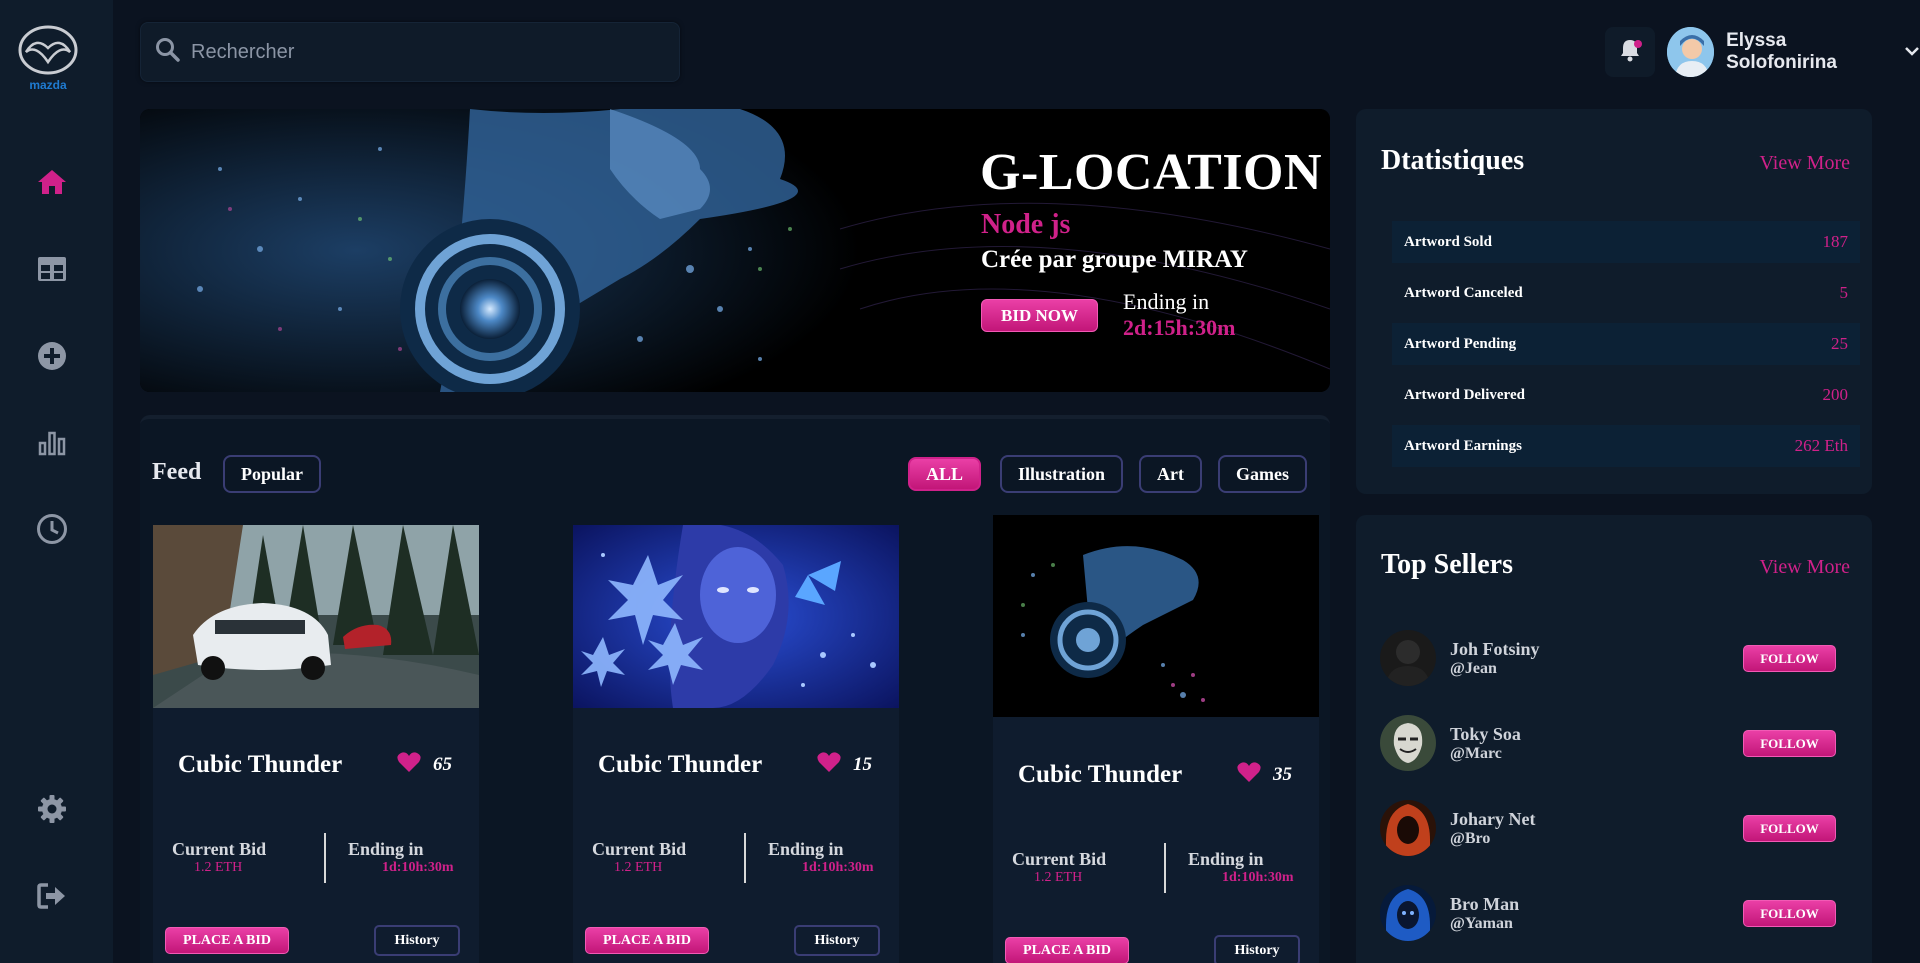 The height and width of the screenshot is (963, 1920). What do you see at coordinates (177, 472) in the screenshot?
I see `feed-title: Feed` at bounding box center [177, 472].